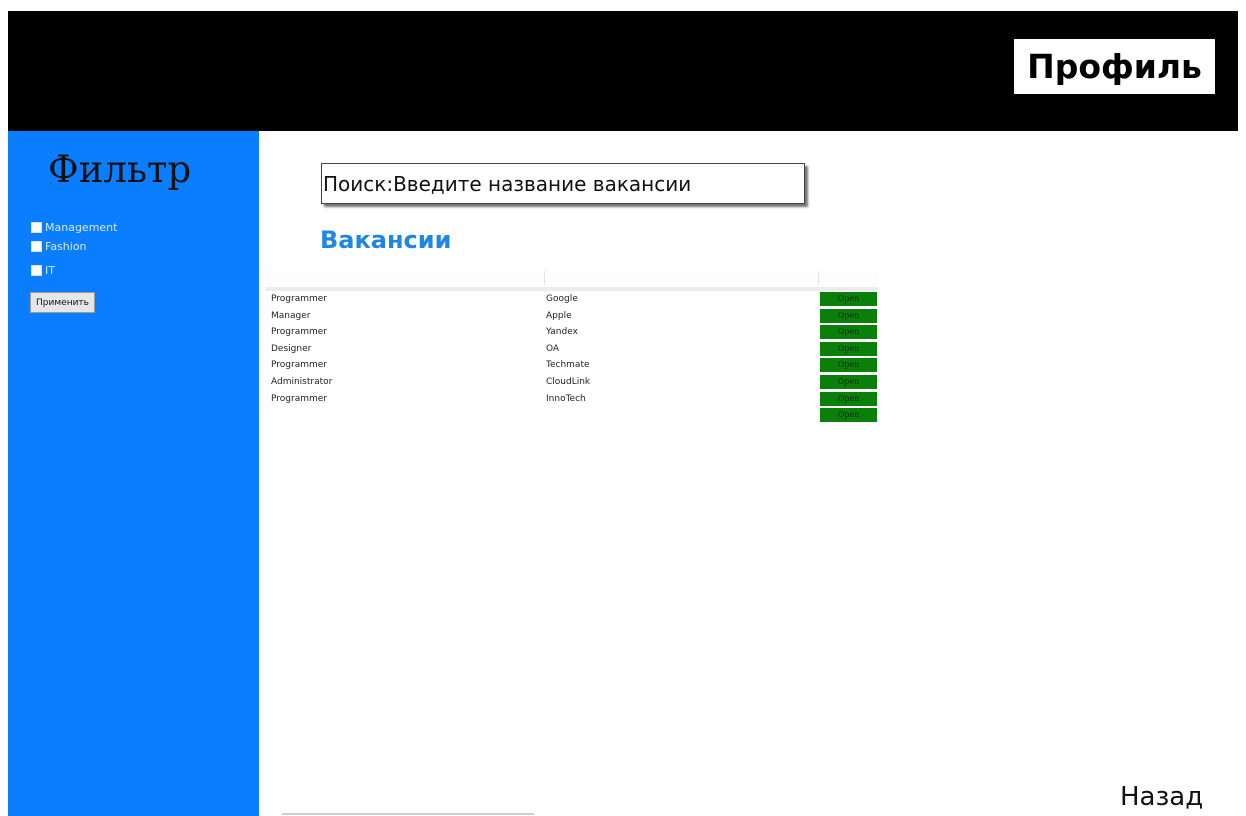 This screenshot has height=816, width=1246. I want to click on company-cell: Techmate, so click(568, 365).